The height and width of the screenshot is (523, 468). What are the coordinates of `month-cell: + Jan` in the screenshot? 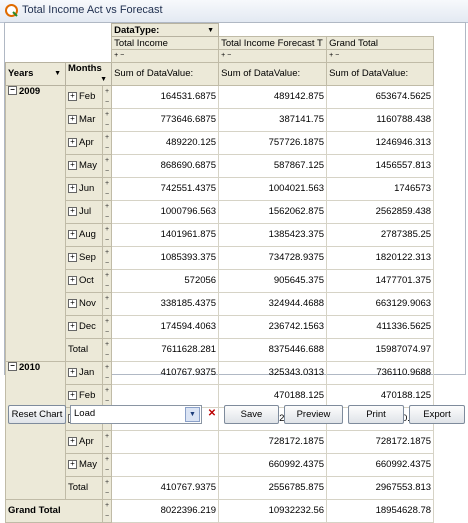 It's located at (84, 372).